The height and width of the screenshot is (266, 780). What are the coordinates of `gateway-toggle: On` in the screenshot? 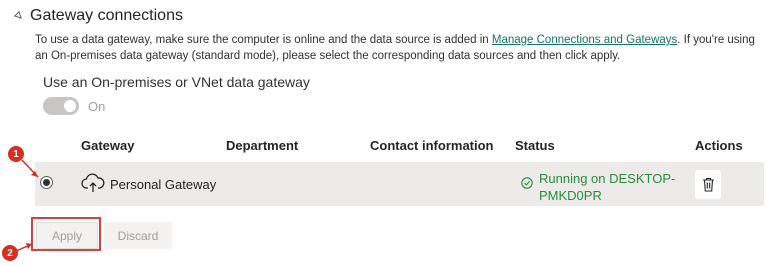 It's located at (74, 106).